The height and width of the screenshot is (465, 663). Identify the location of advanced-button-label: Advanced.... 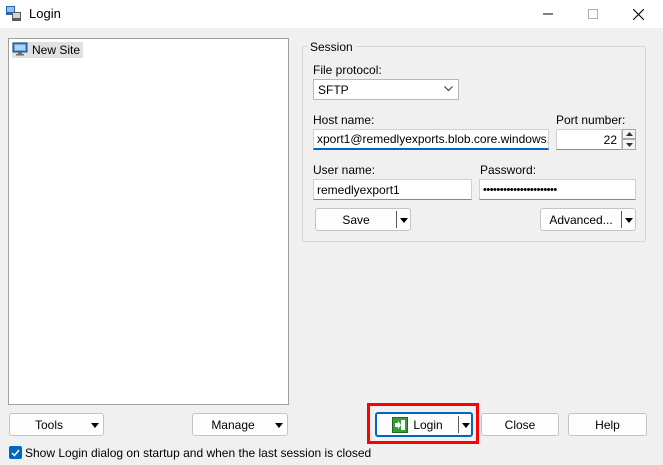
(581, 219).